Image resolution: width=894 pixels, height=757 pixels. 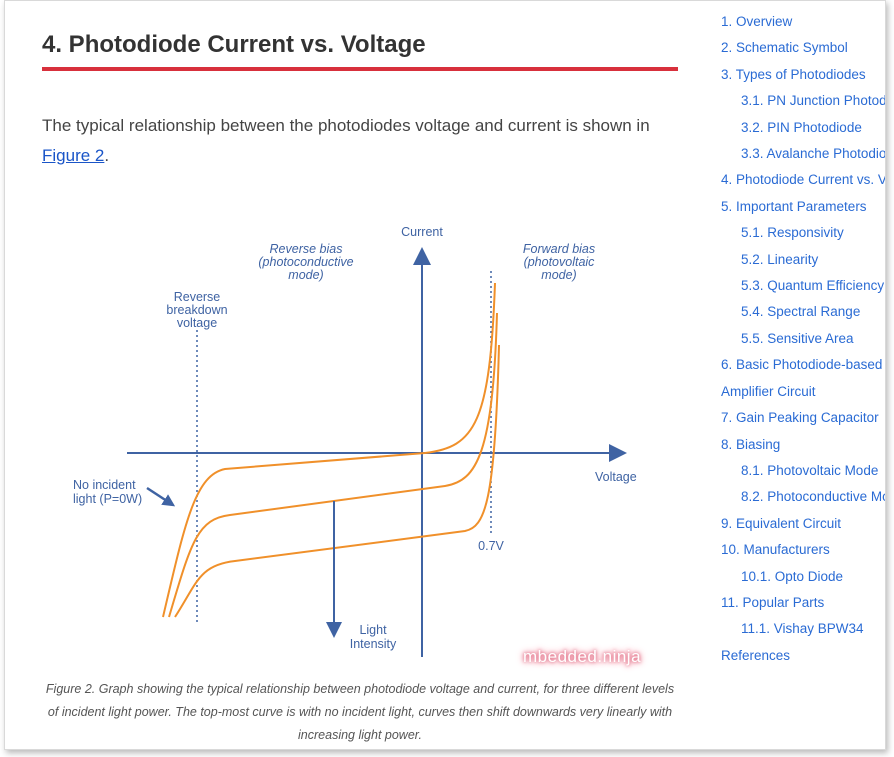 I want to click on toc-item: 3.3. Avalanche Photodiode, so click(x=803, y=154).